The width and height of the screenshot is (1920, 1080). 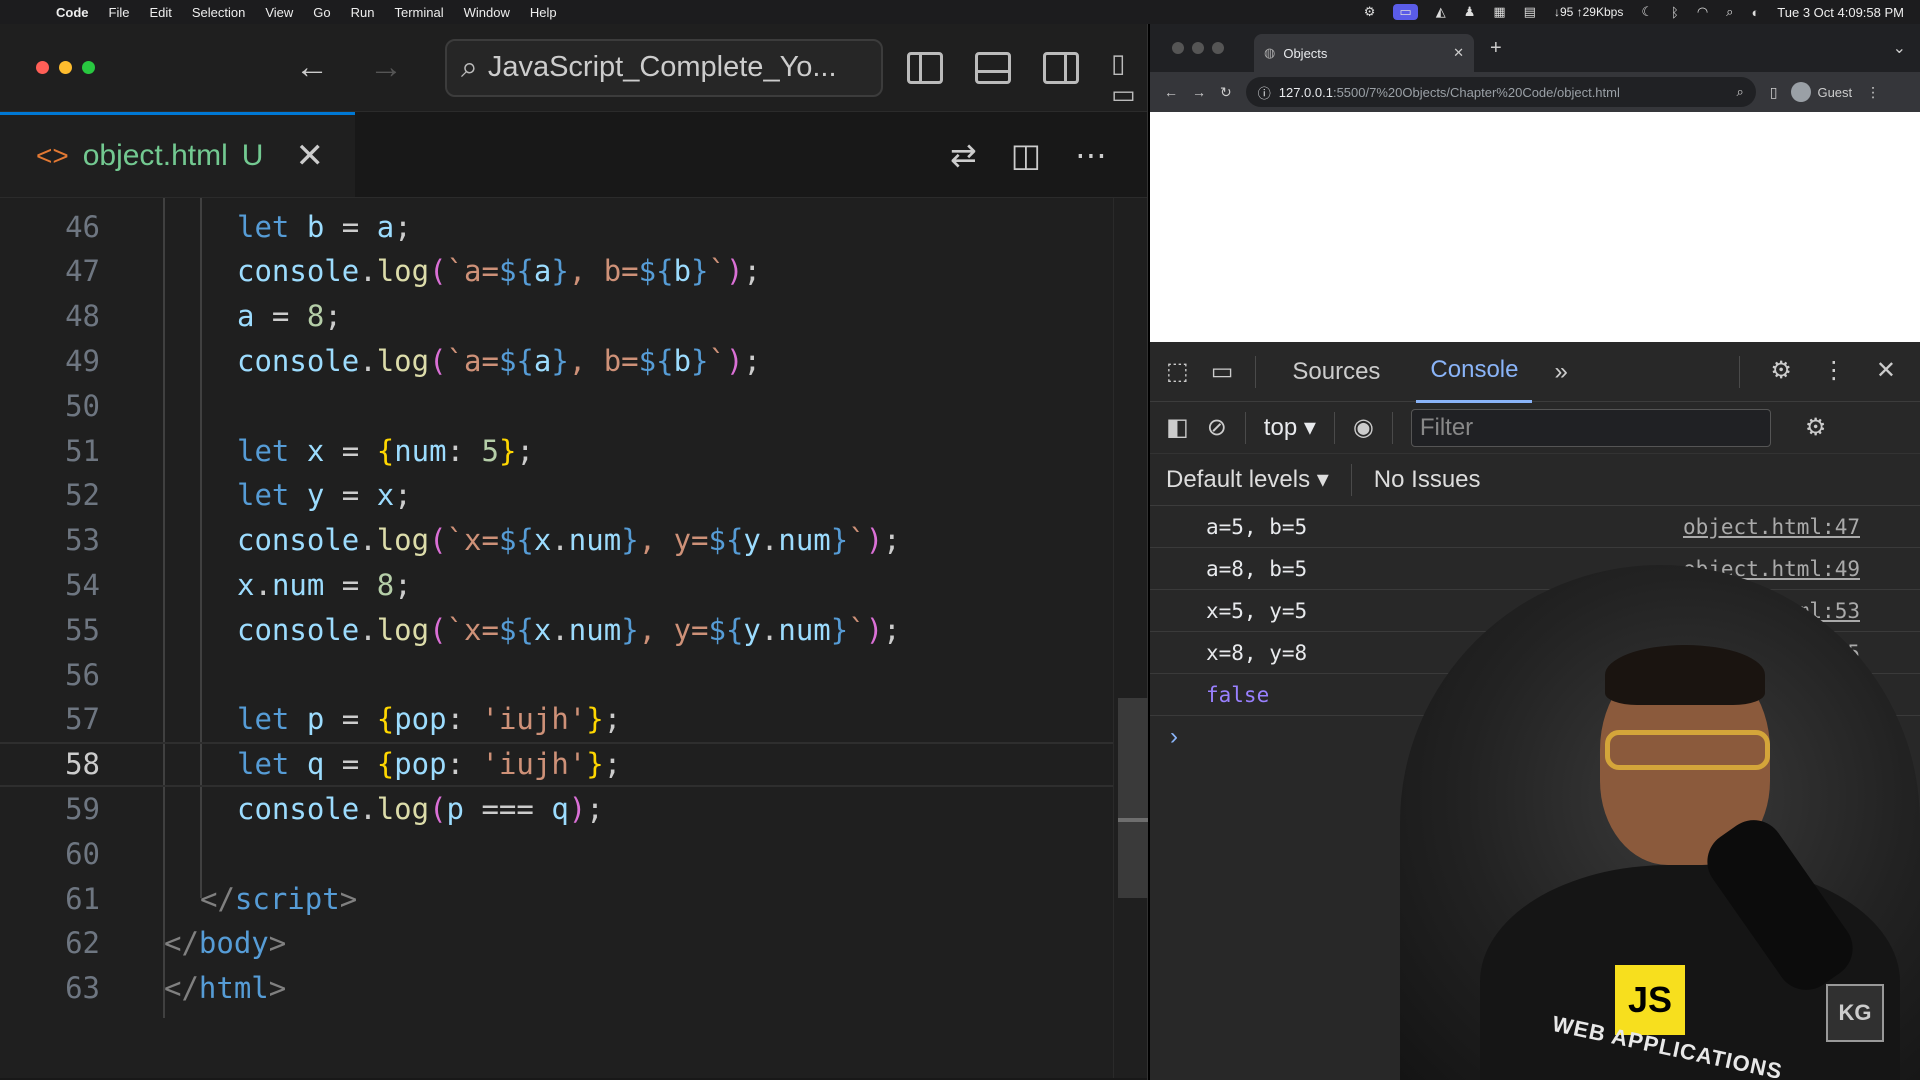 I want to click on clock: Tue 3 Oct 4:09:58 PM, so click(x=1840, y=12).